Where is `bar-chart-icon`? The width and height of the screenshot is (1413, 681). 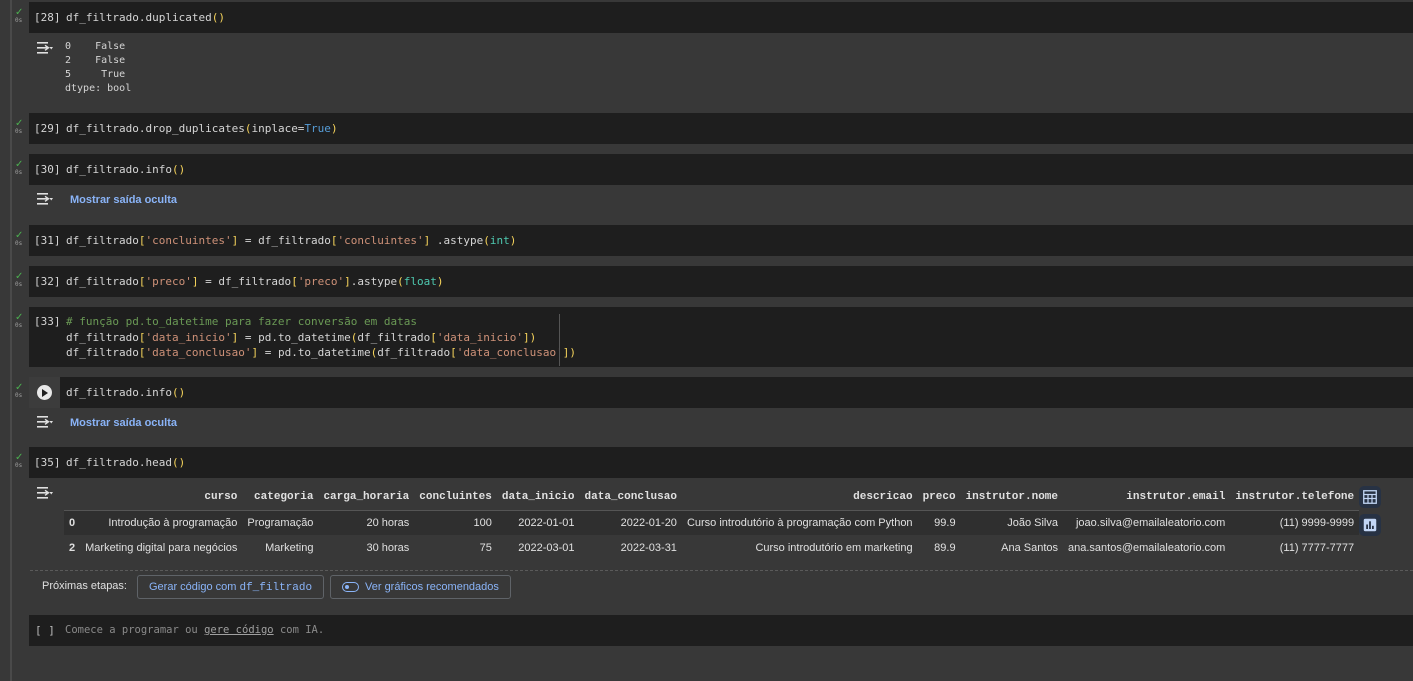
bar-chart-icon is located at coordinates (1370, 525).